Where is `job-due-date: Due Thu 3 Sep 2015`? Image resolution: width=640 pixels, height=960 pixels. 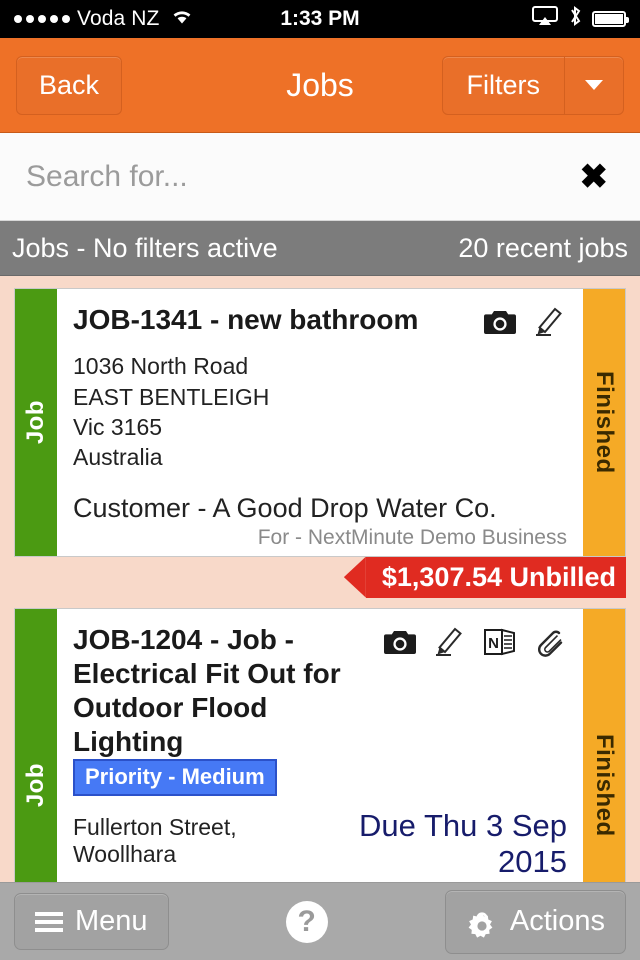
job-due-date: Due Thu 3 Sep 2015 is located at coordinates (463, 843).